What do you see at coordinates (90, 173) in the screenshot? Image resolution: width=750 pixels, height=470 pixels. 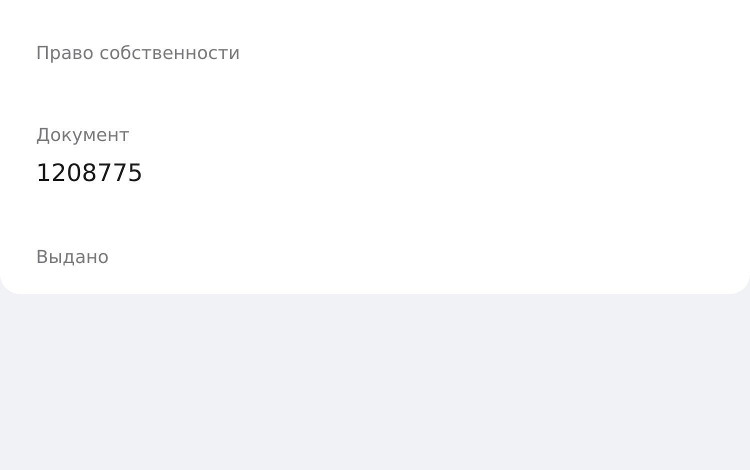 I see `field-value: 1208775` at bounding box center [90, 173].